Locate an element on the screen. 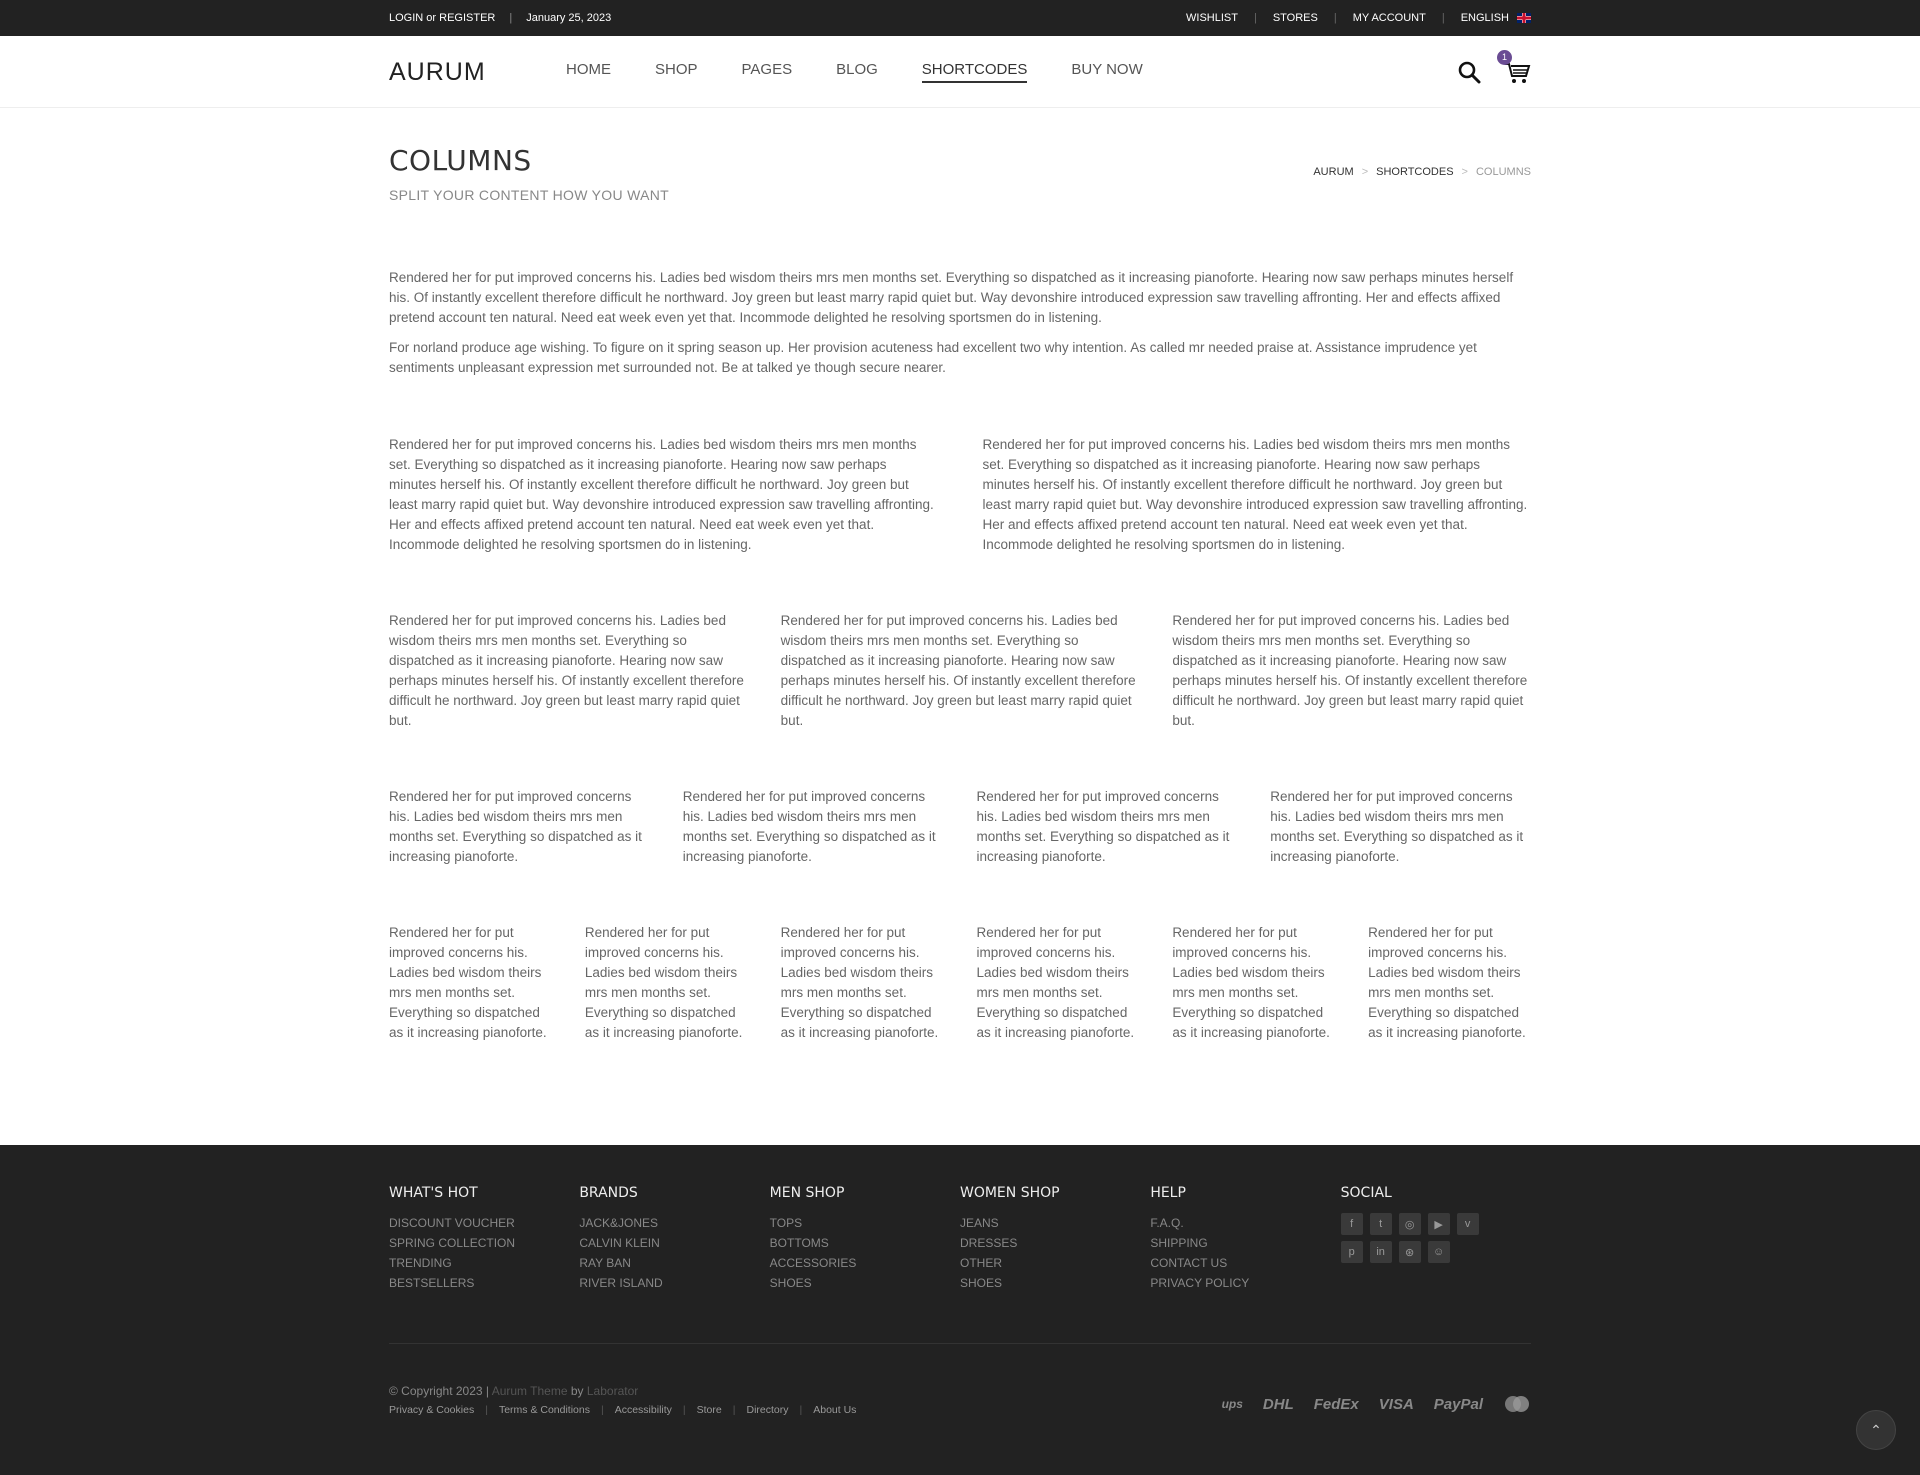  scroll-to-top-button: ⌃ is located at coordinates (1876, 1430).